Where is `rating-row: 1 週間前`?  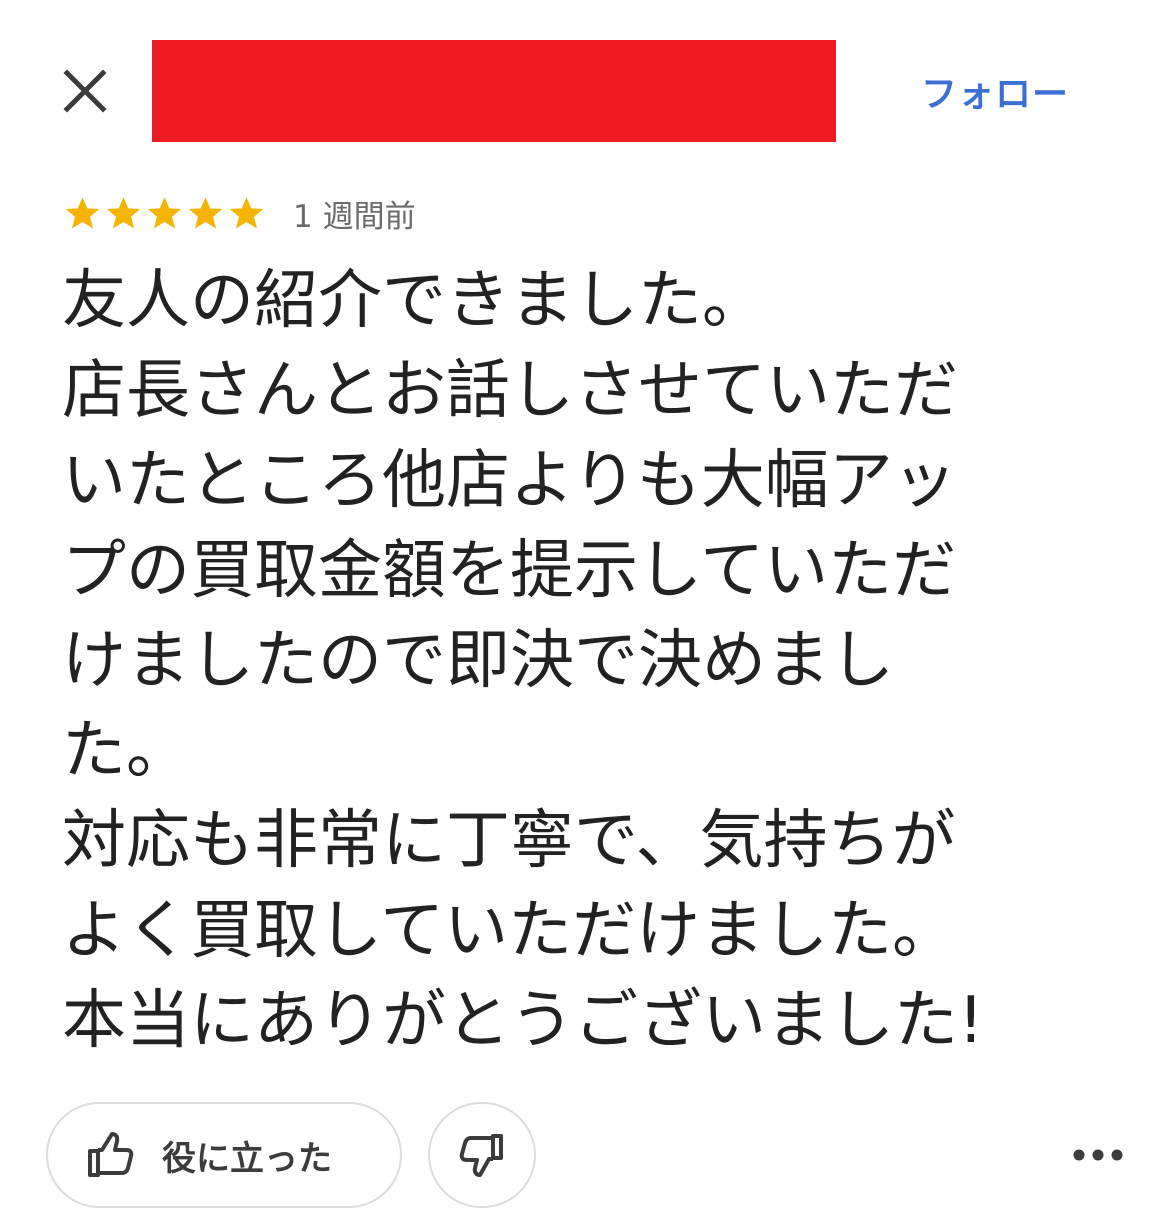 rating-row: 1 週間前 is located at coordinates (239, 213).